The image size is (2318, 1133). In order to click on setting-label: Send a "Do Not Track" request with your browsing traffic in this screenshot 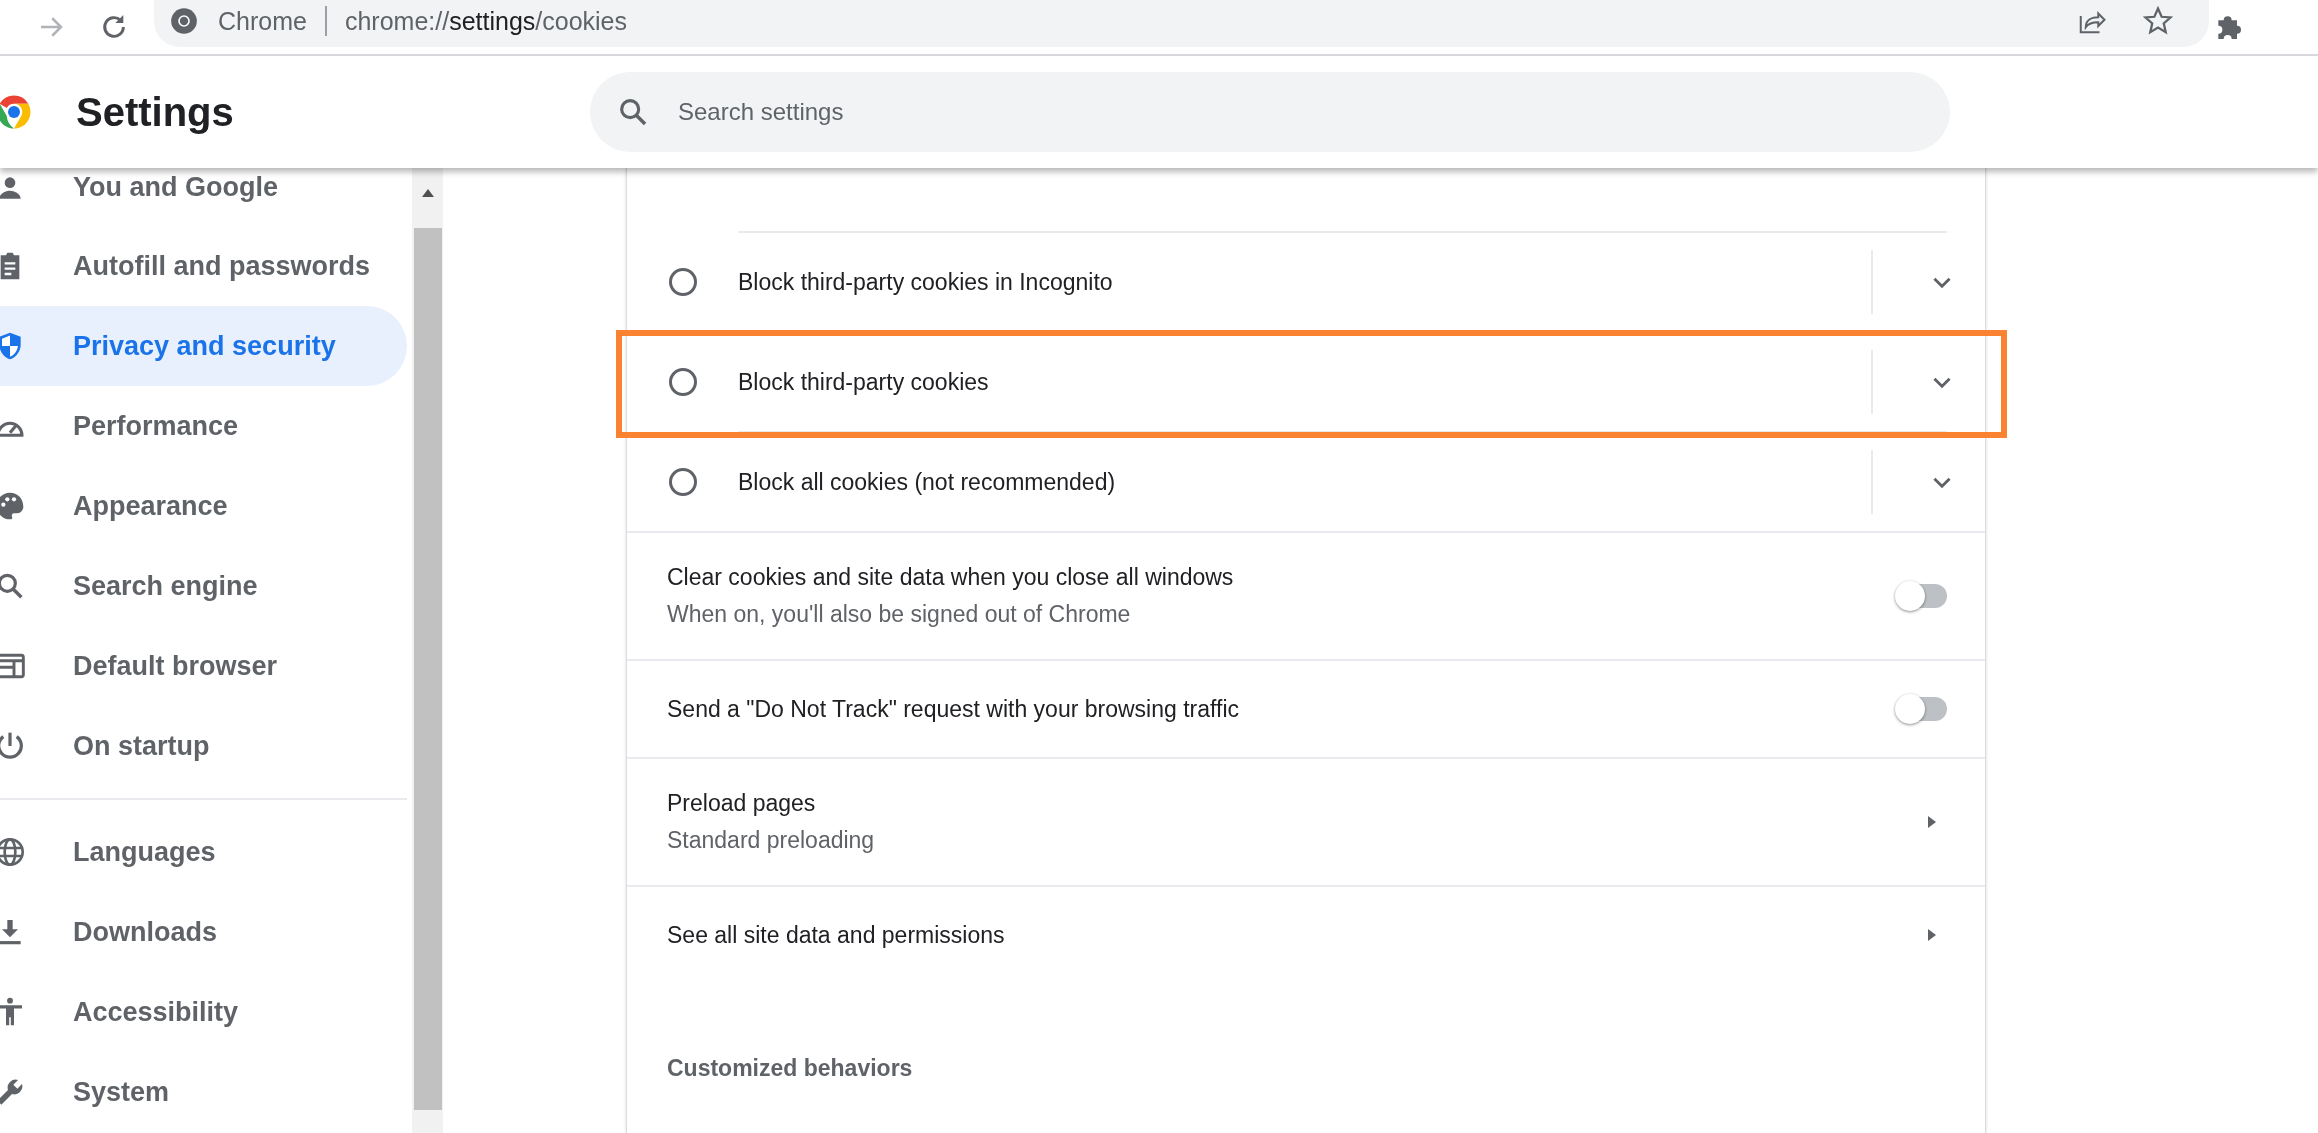, I will do `click(953, 709)`.